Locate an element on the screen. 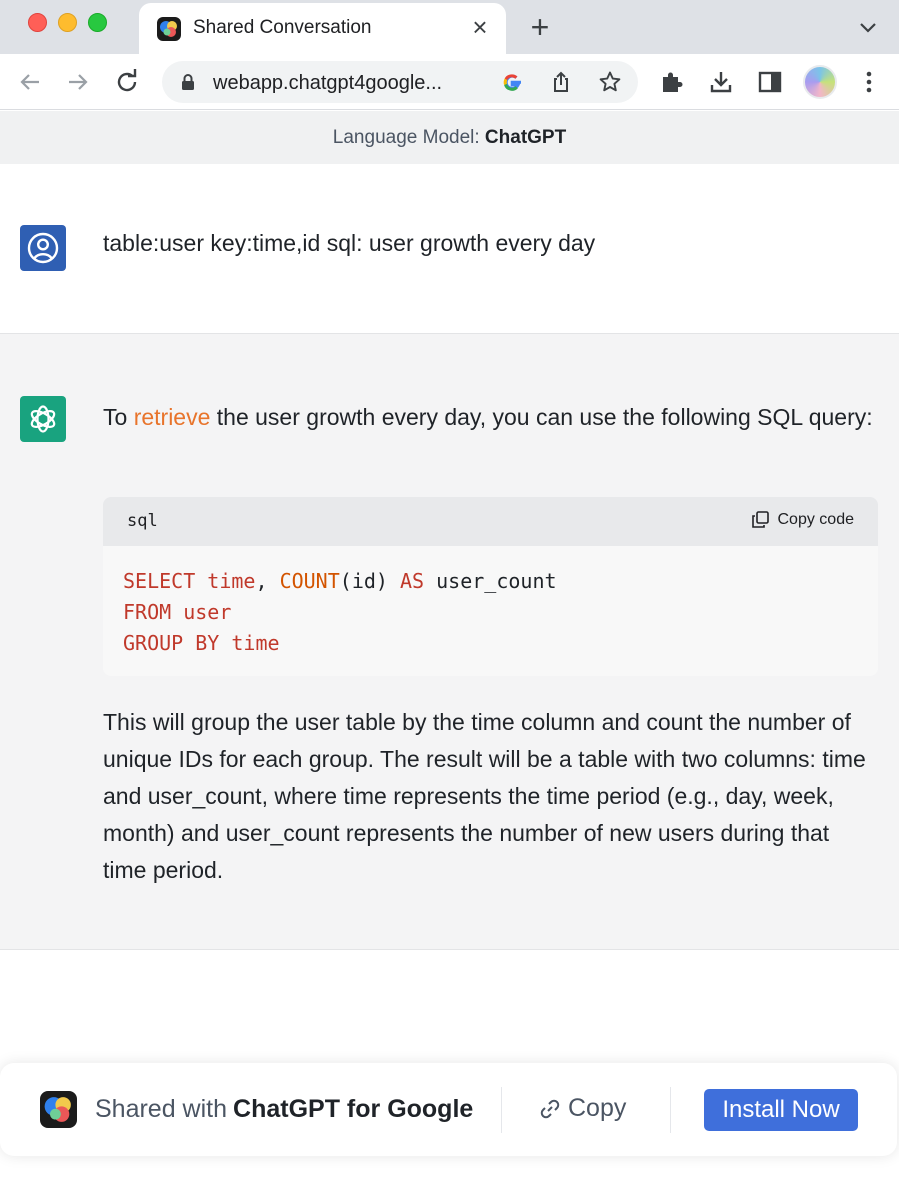  code-token: AS is located at coordinates (412, 581).